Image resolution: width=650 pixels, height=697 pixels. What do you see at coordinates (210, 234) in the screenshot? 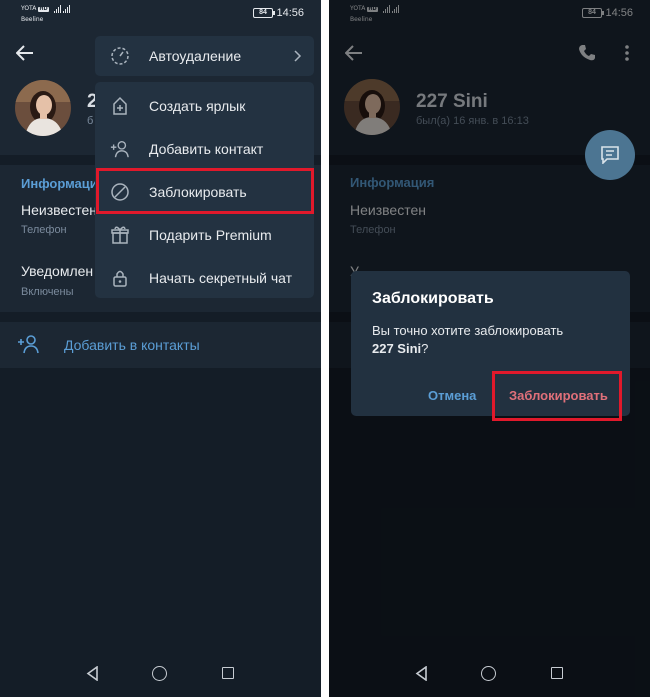
I see `menu-label: Подарить Premium` at bounding box center [210, 234].